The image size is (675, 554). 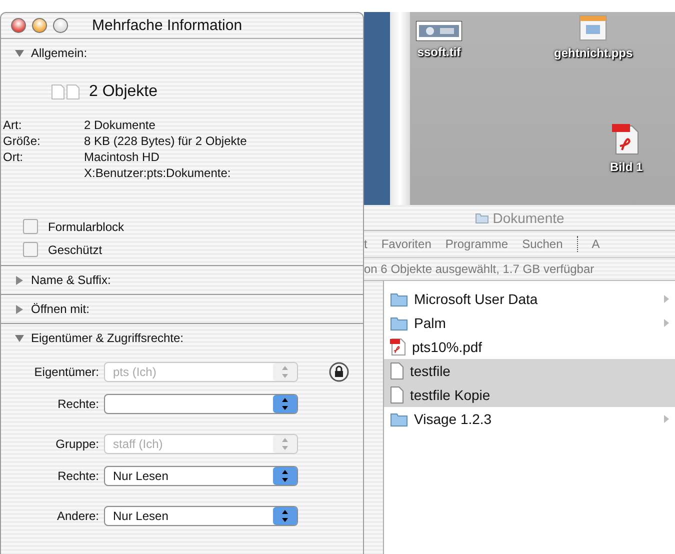 I want to click on zoom-button, so click(x=60, y=25).